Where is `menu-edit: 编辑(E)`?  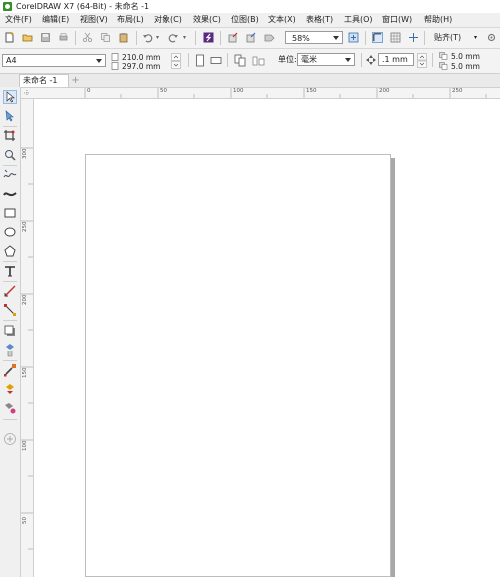
menu-edit: 编辑(E) is located at coordinates (55, 20).